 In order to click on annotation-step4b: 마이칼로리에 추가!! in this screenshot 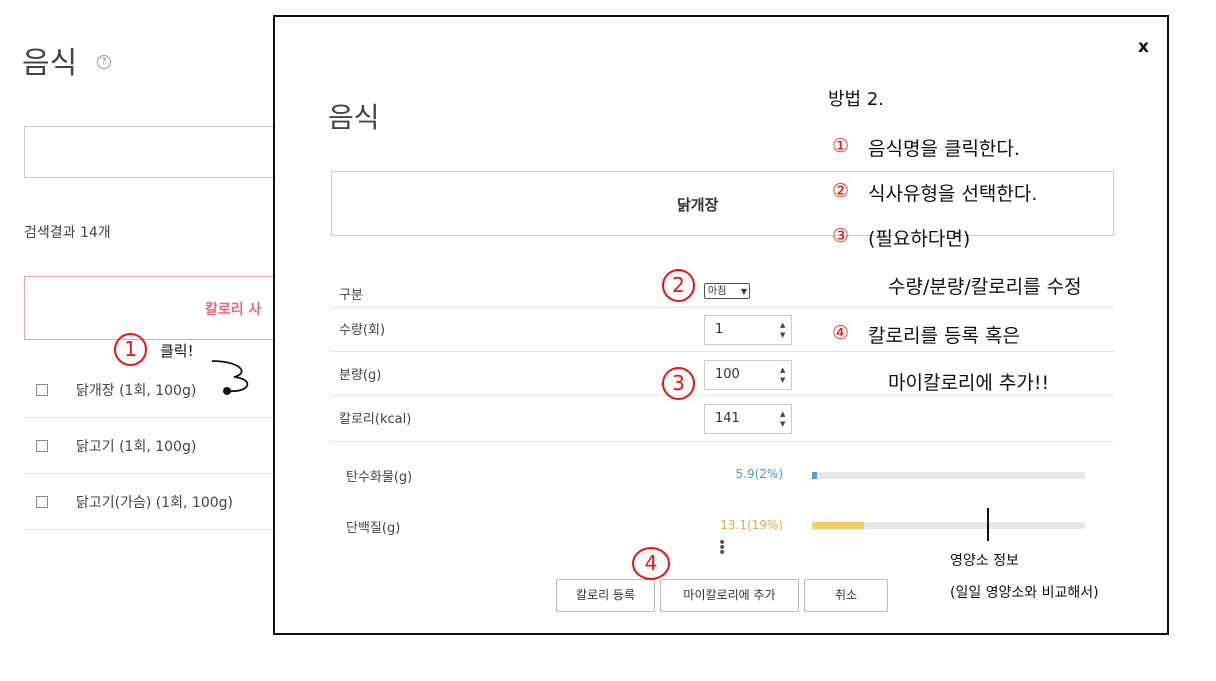, I will do `click(969, 383)`.